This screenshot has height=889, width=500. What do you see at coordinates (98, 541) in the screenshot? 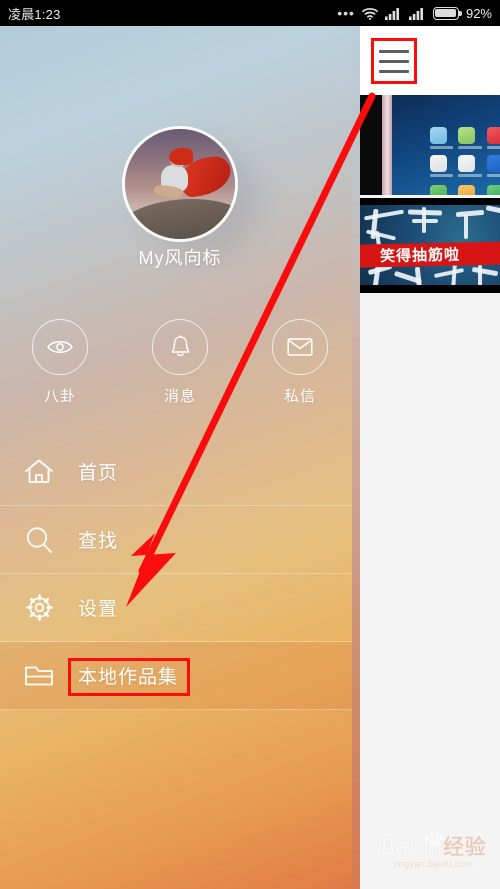
I see `menu-item-label: 查找` at bounding box center [98, 541].